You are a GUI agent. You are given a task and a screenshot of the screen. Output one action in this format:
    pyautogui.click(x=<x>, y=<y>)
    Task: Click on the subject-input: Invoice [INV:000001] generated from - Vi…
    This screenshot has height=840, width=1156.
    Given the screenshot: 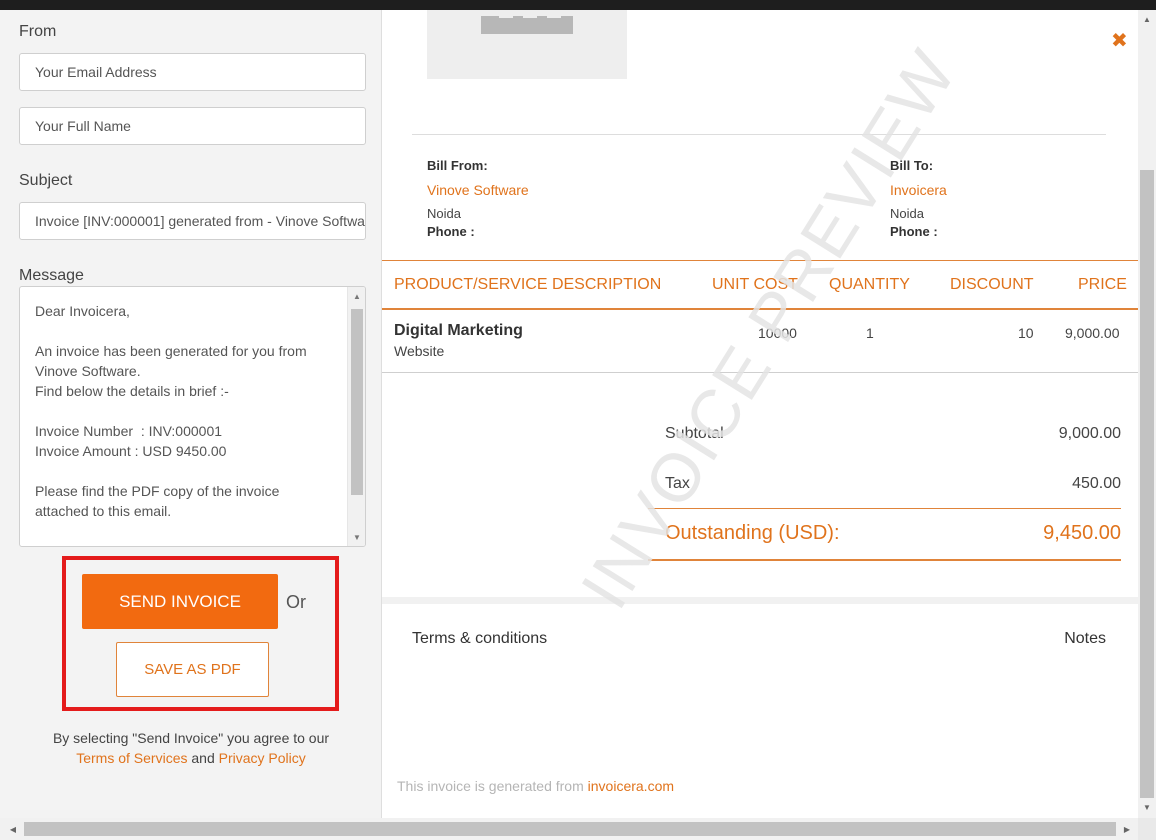 What is the action you would take?
    pyautogui.click(x=192, y=221)
    